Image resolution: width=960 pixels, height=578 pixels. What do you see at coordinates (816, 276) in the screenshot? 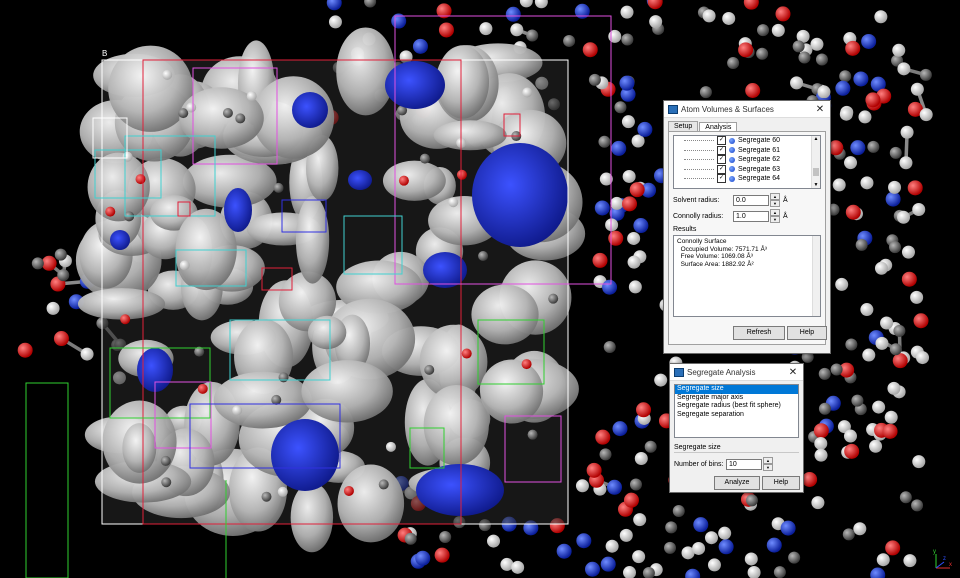
I see `results-scrollbar` at bounding box center [816, 276].